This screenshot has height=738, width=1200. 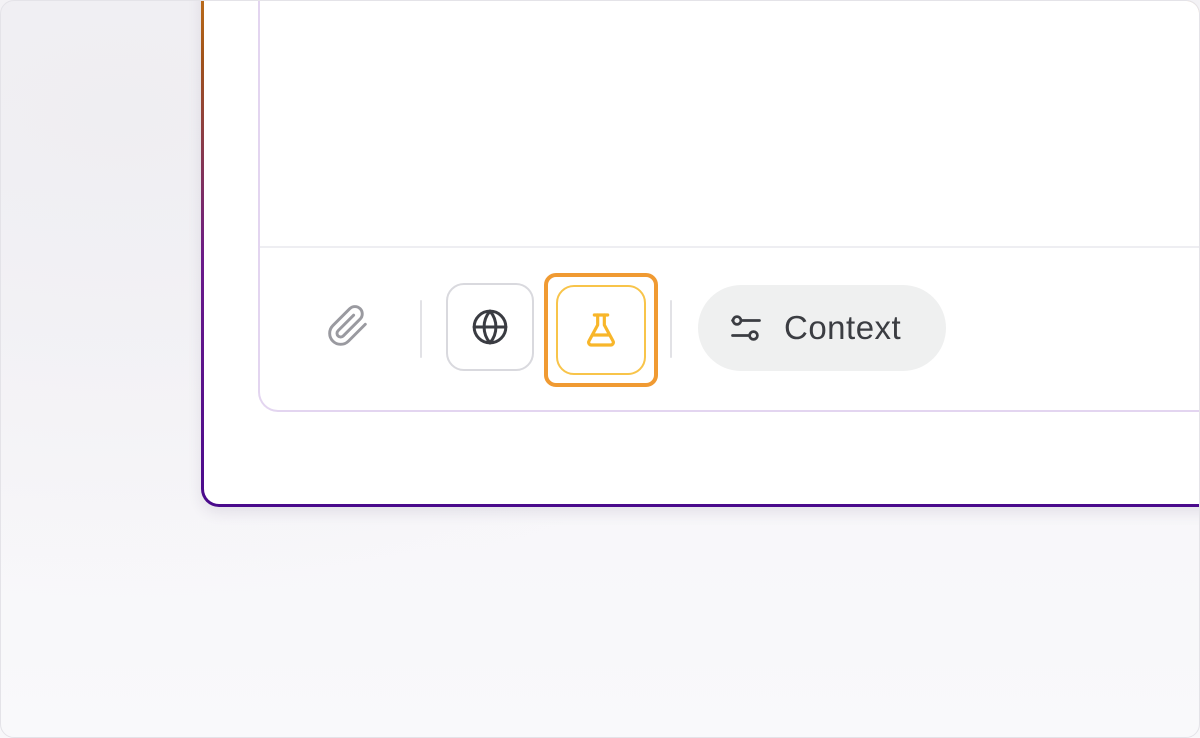 I want to click on web-search-button, so click(x=490, y=327).